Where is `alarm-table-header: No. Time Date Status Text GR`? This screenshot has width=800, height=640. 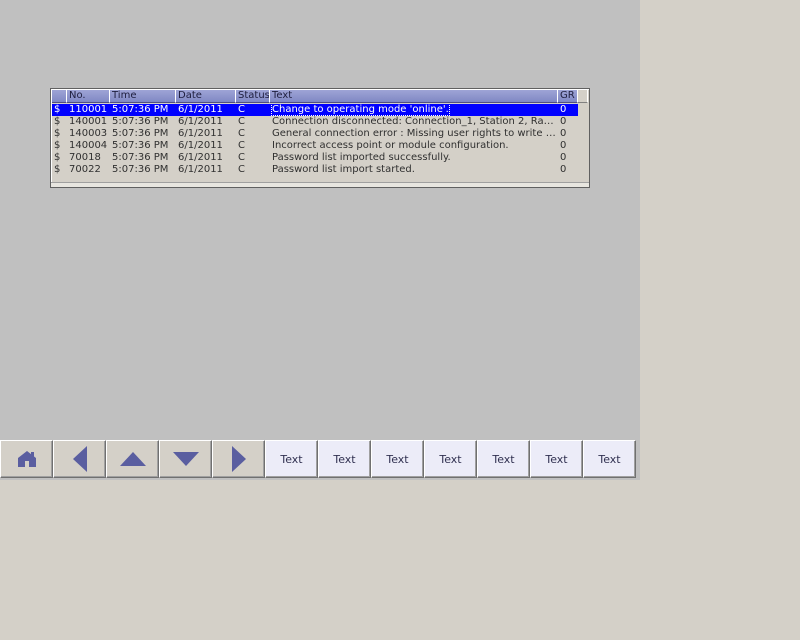
alarm-table-header: No. Time Date Status Text GR is located at coordinates (320, 96).